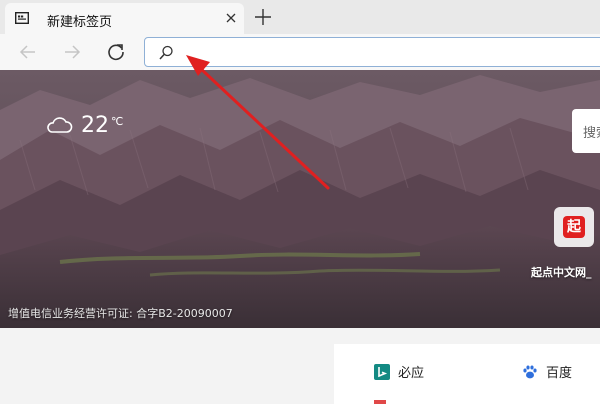  I want to click on address-bar, so click(372, 52).